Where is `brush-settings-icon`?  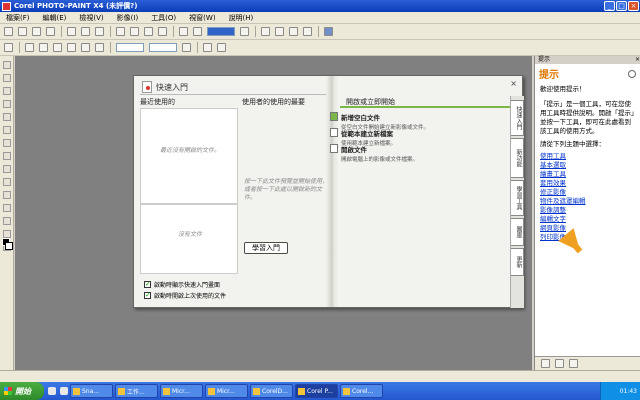
brush-settings-icon is located at coordinates (307, 31).